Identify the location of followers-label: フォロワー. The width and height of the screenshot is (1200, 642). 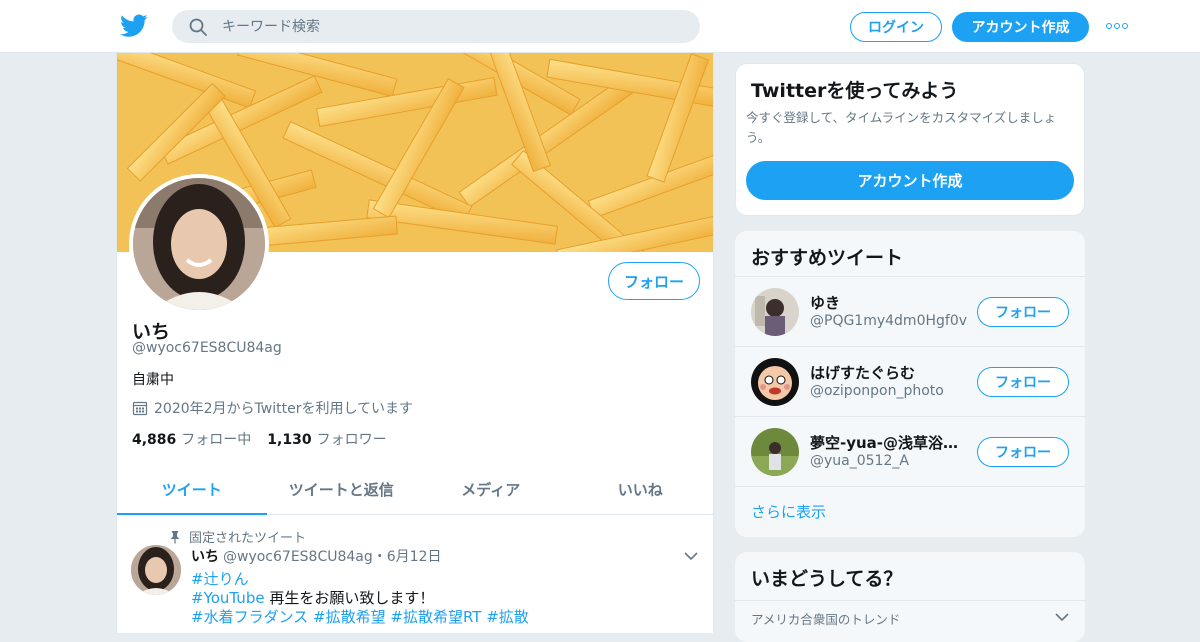
(351, 440).